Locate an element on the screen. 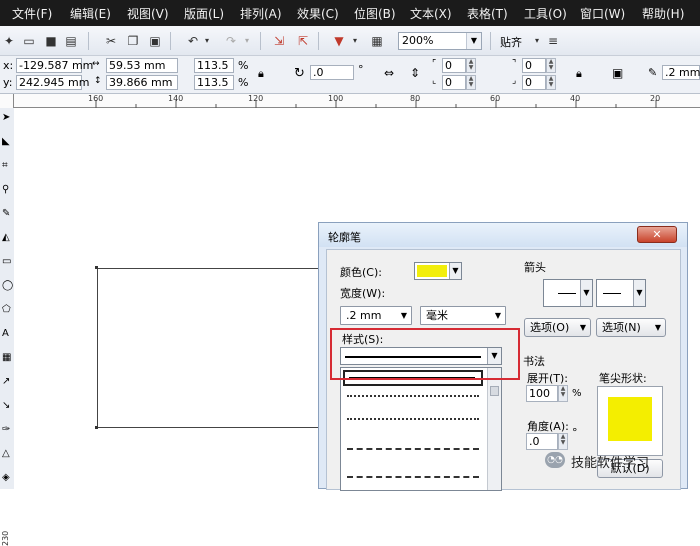 The width and height of the screenshot is (700, 546). outline-width-field: .2 mm is located at coordinates (681, 72).